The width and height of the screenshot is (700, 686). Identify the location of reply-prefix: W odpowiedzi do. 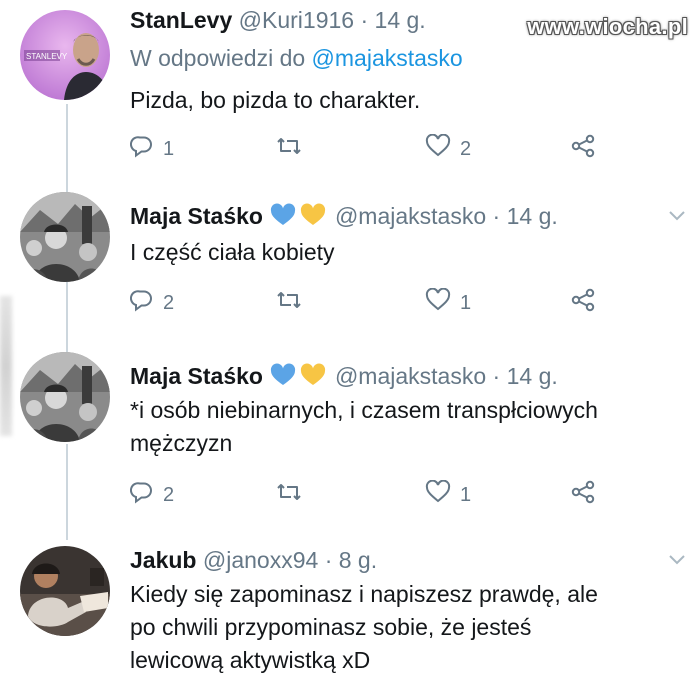
(218, 58).